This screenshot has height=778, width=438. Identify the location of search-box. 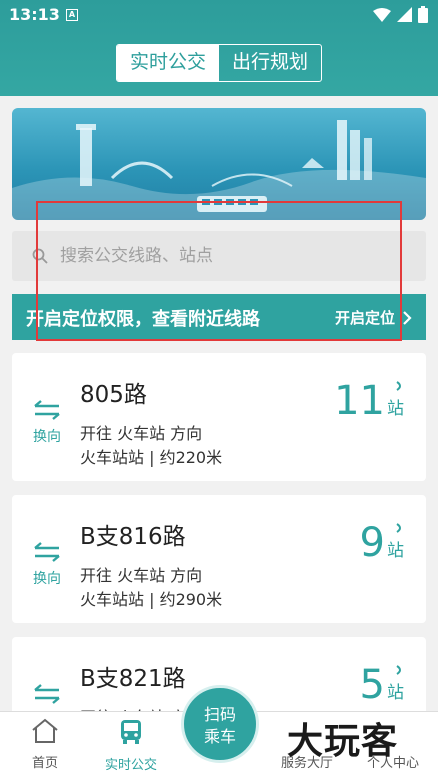
(219, 256).